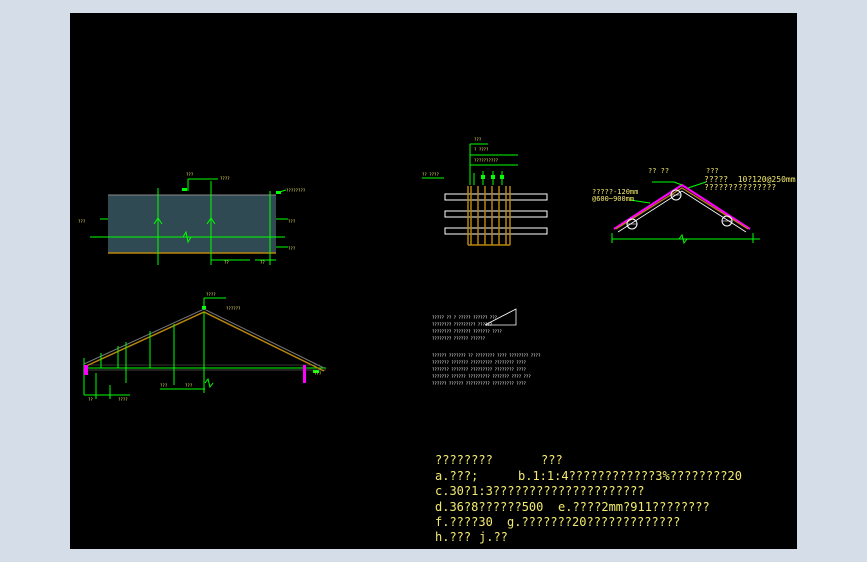  I want to click on notes-line-c: c.30?1:3?????????????????????, so click(540, 491).